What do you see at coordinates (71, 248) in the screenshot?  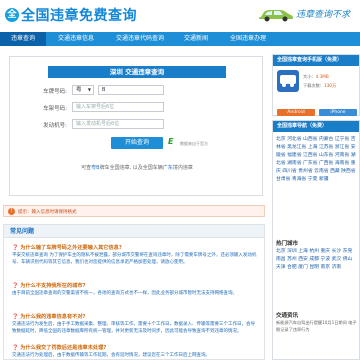 I see `faq-question-text: 为什么输了车牌号码之外还要输入其它信息?` at bounding box center [71, 248].